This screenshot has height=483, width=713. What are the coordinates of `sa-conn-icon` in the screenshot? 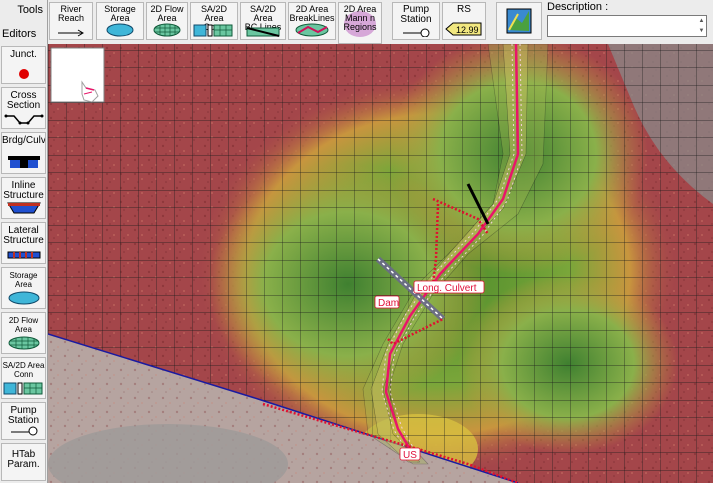 It's located at (213, 30).